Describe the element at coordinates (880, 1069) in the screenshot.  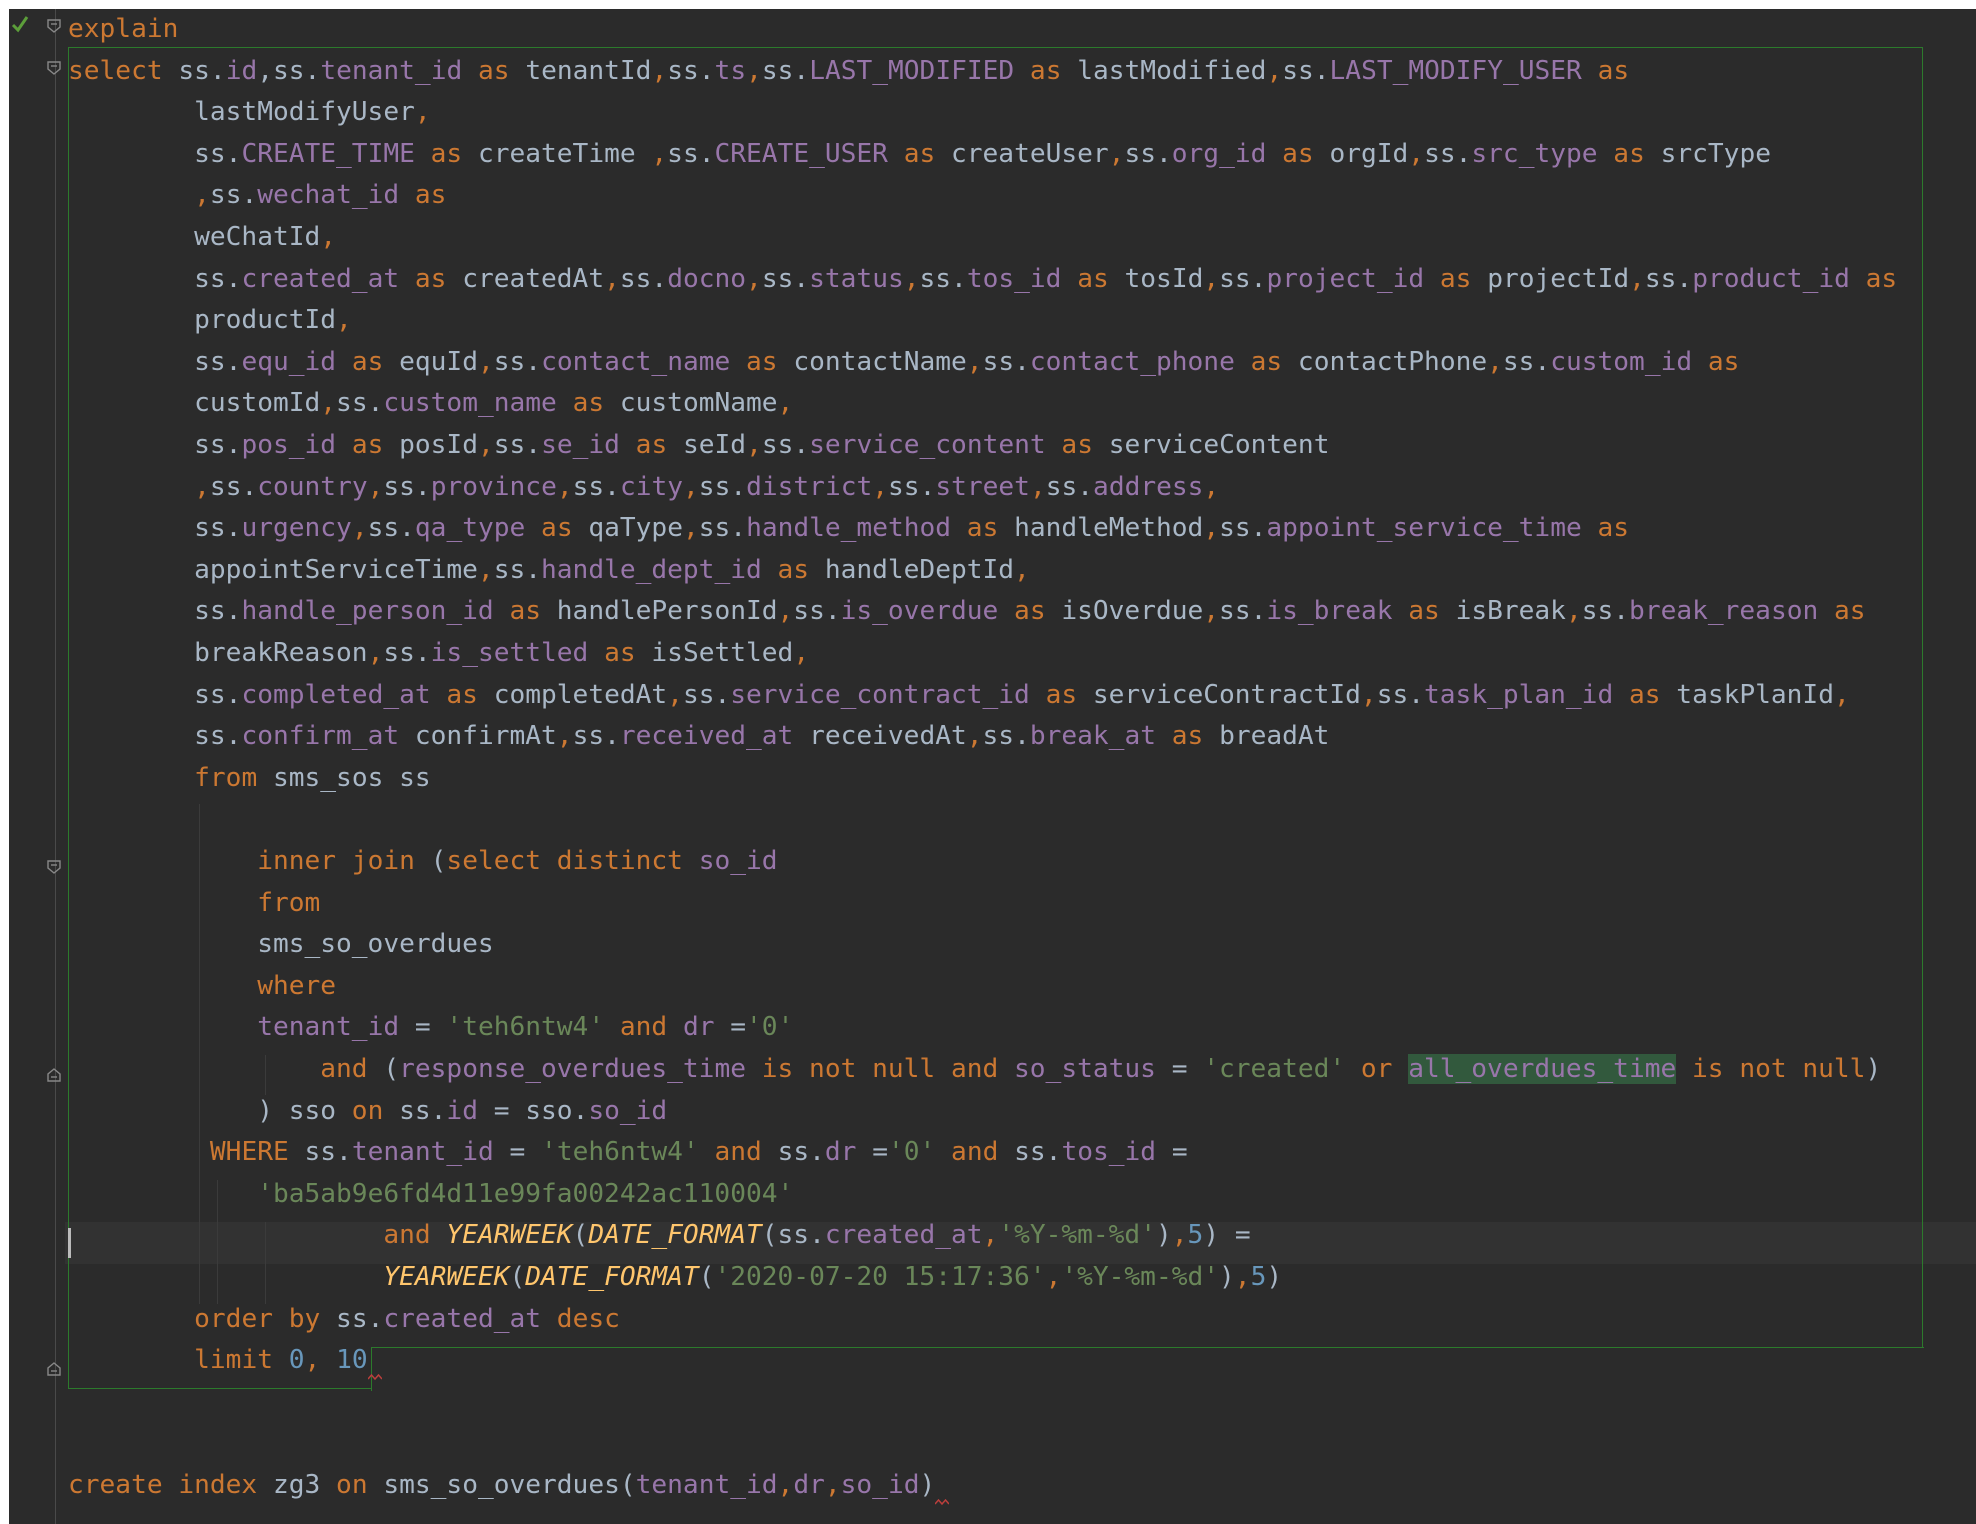
I see `code-token: is not null and` at that location.